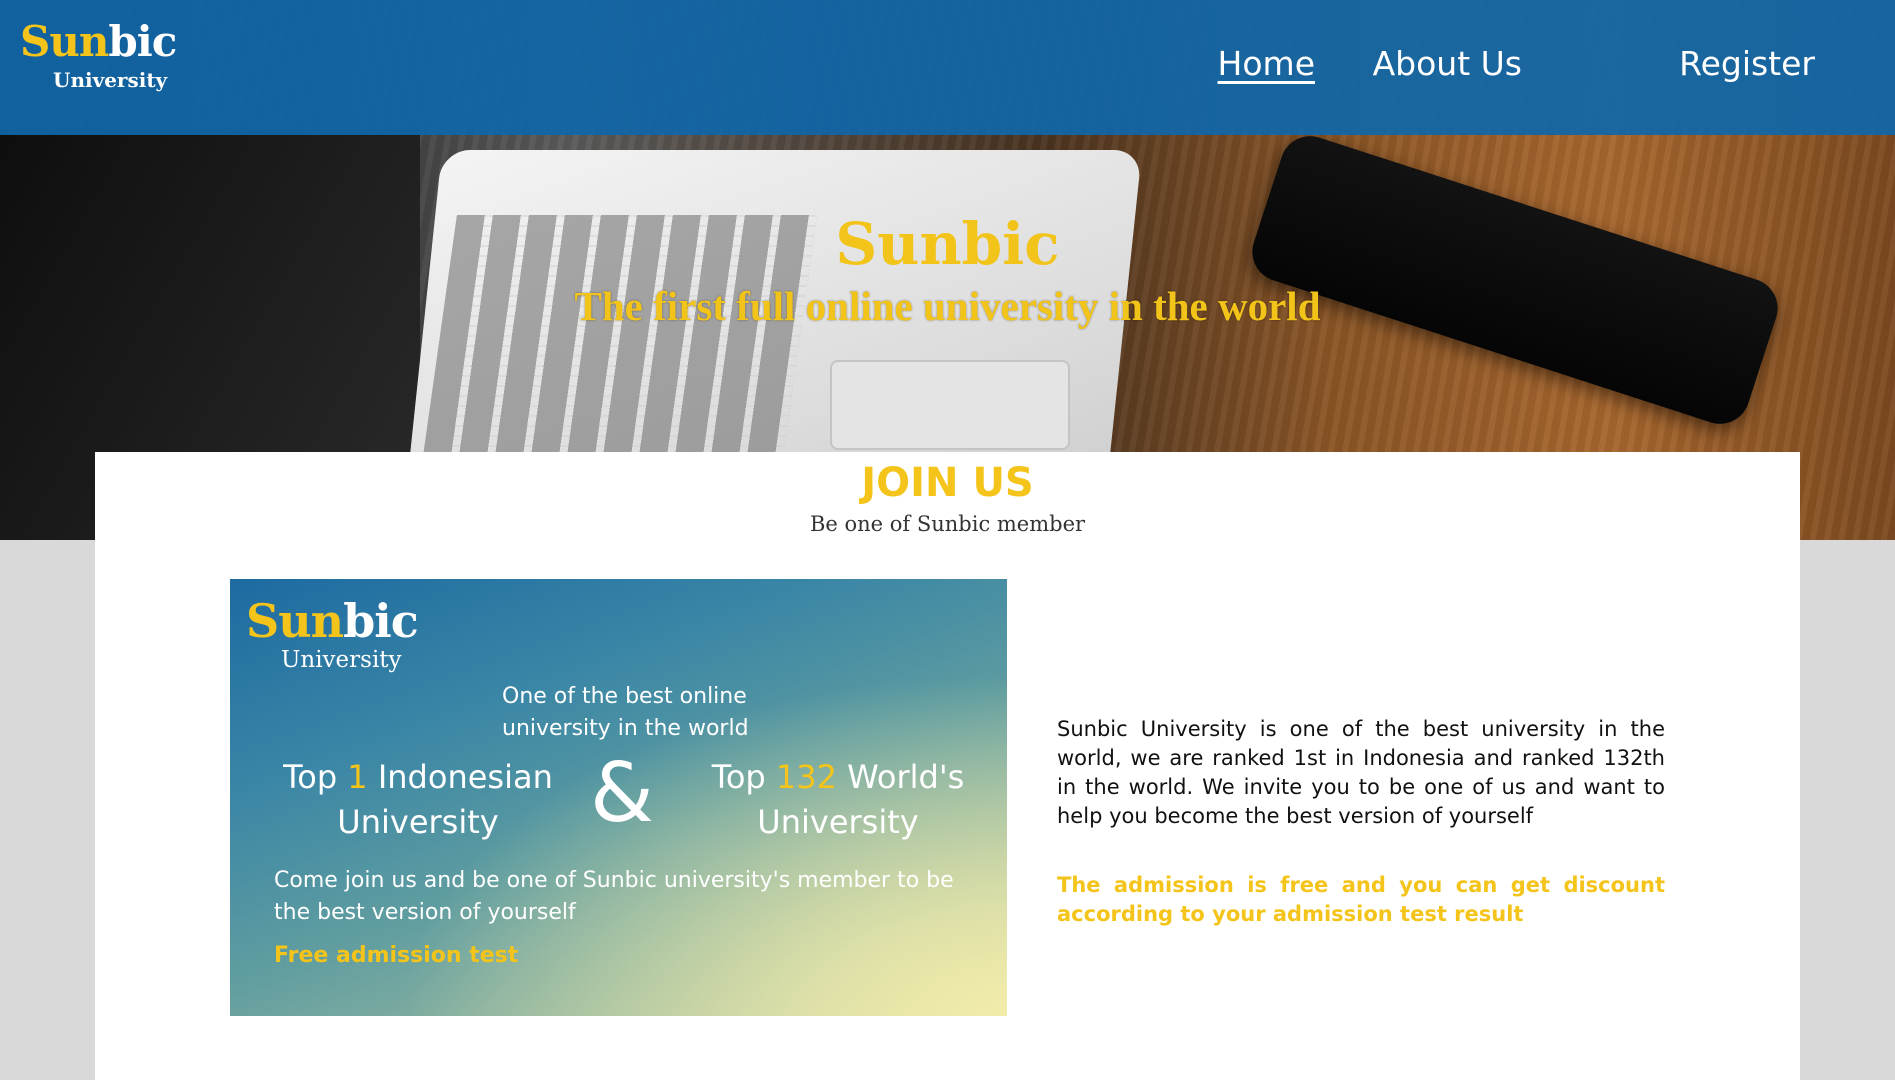  Describe the element at coordinates (315, 777) in the screenshot. I see `rank-left-prefix: Top` at that location.